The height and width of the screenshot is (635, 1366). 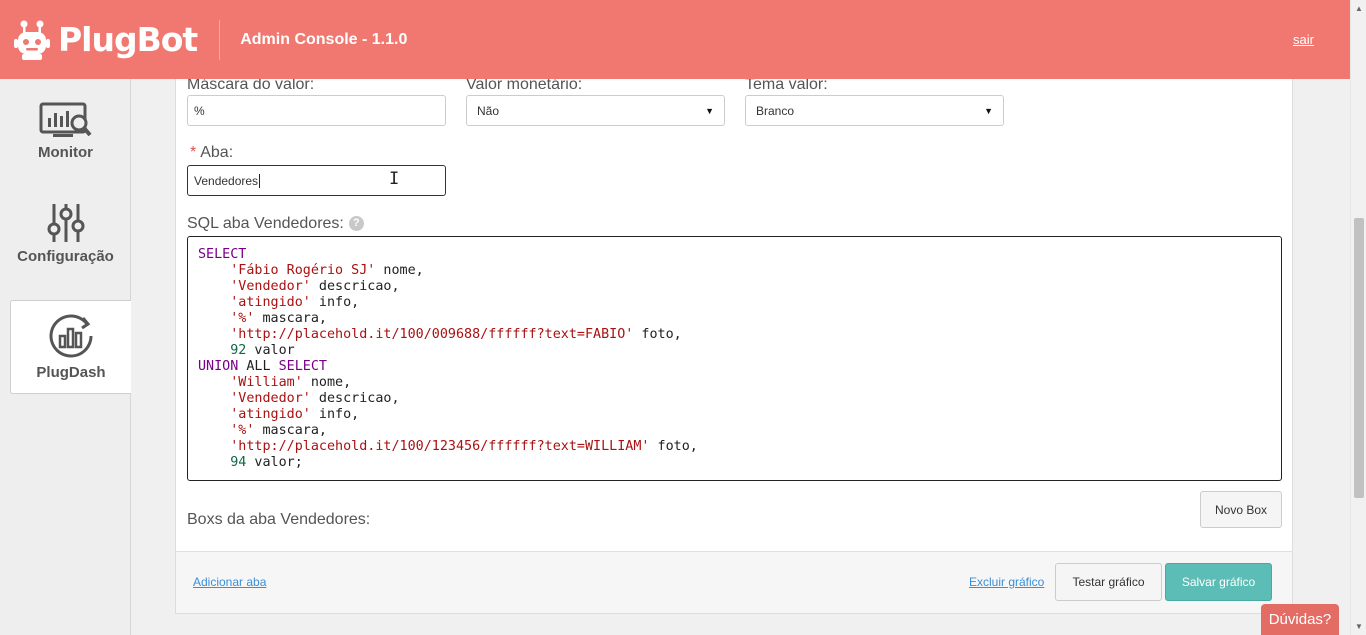 What do you see at coordinates (217, 152) in the screenshot?
I see `aba-label-text: Aba:` at bounding box center [217, 152].